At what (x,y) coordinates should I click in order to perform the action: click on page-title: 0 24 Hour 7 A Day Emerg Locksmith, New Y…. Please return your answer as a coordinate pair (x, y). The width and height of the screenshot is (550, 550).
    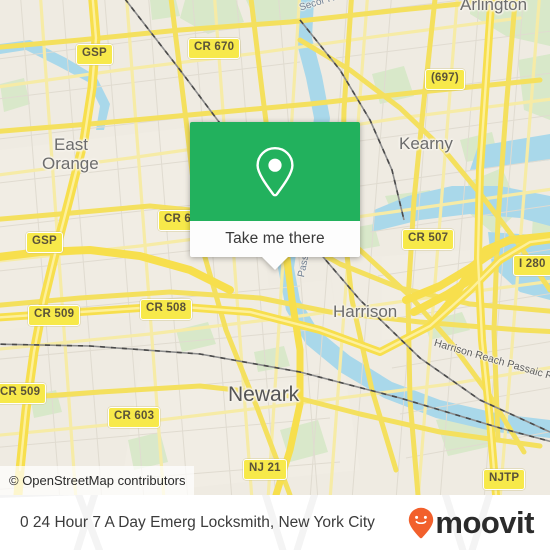
    Looking at the image, I should click on (197, 522).